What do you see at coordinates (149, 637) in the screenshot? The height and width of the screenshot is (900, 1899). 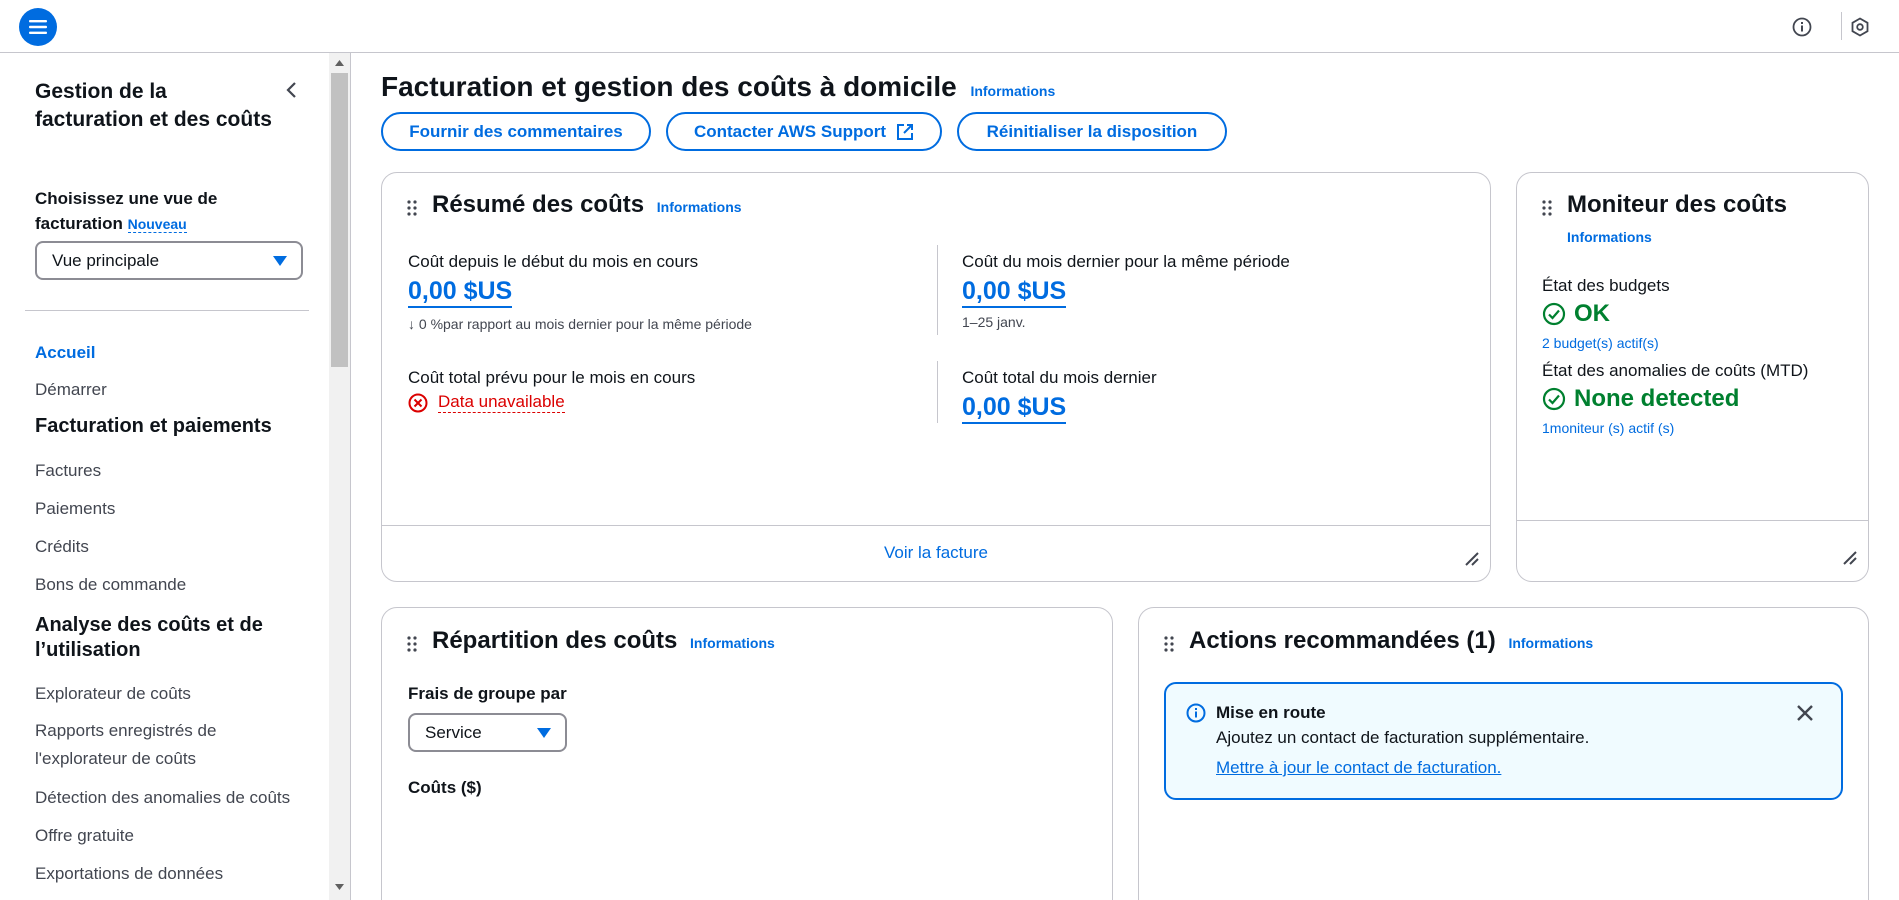 I see `sidebar-section-analysis: Analyse des coûts et de l’utilisation` at bounding box center [149, 637].